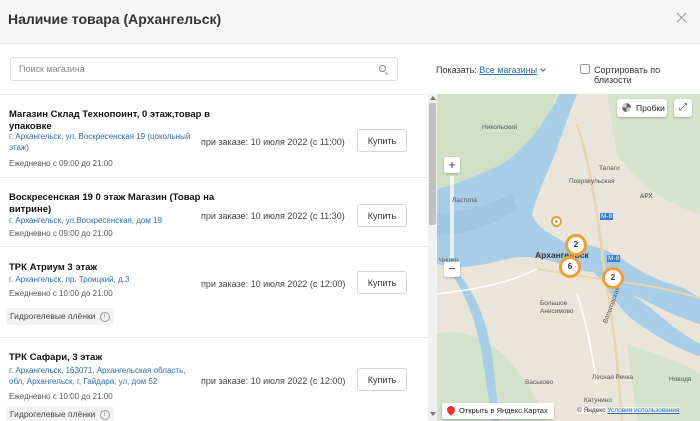  What do you see at coordinates (456, 70) in the screenshot?
I see `show-filter-label: Показать:` at bounding box center [456, 70].